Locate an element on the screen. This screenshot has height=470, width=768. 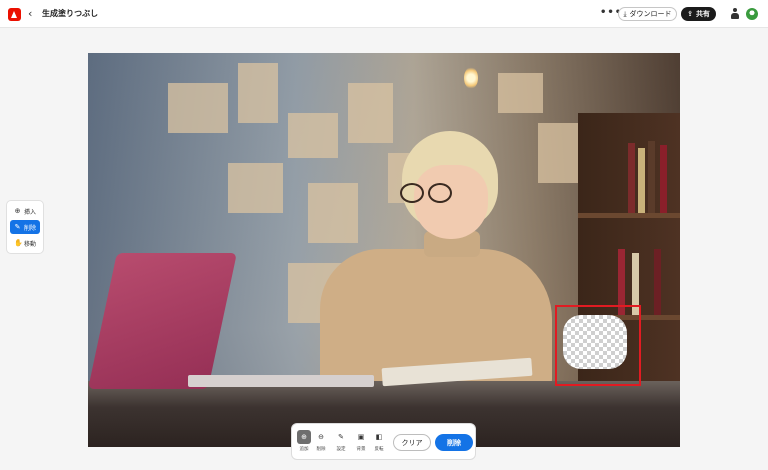
tool-panel: ⊕ 挿入 ✎ 削除 ✋ 移動 is located at coordinates (25, 227).